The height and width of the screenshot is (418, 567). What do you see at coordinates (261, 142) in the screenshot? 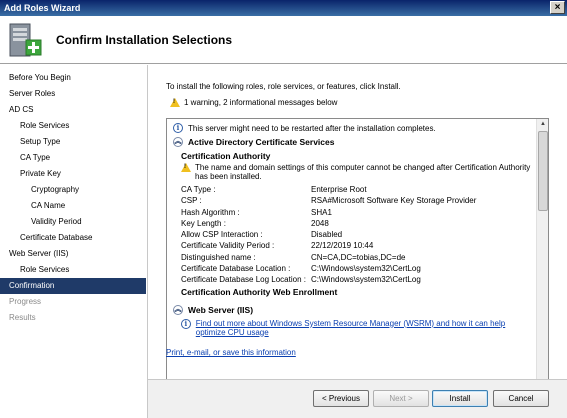
I see `adcs-section-title: Active Directory Certificate Services` at bounding box center [261, 142].